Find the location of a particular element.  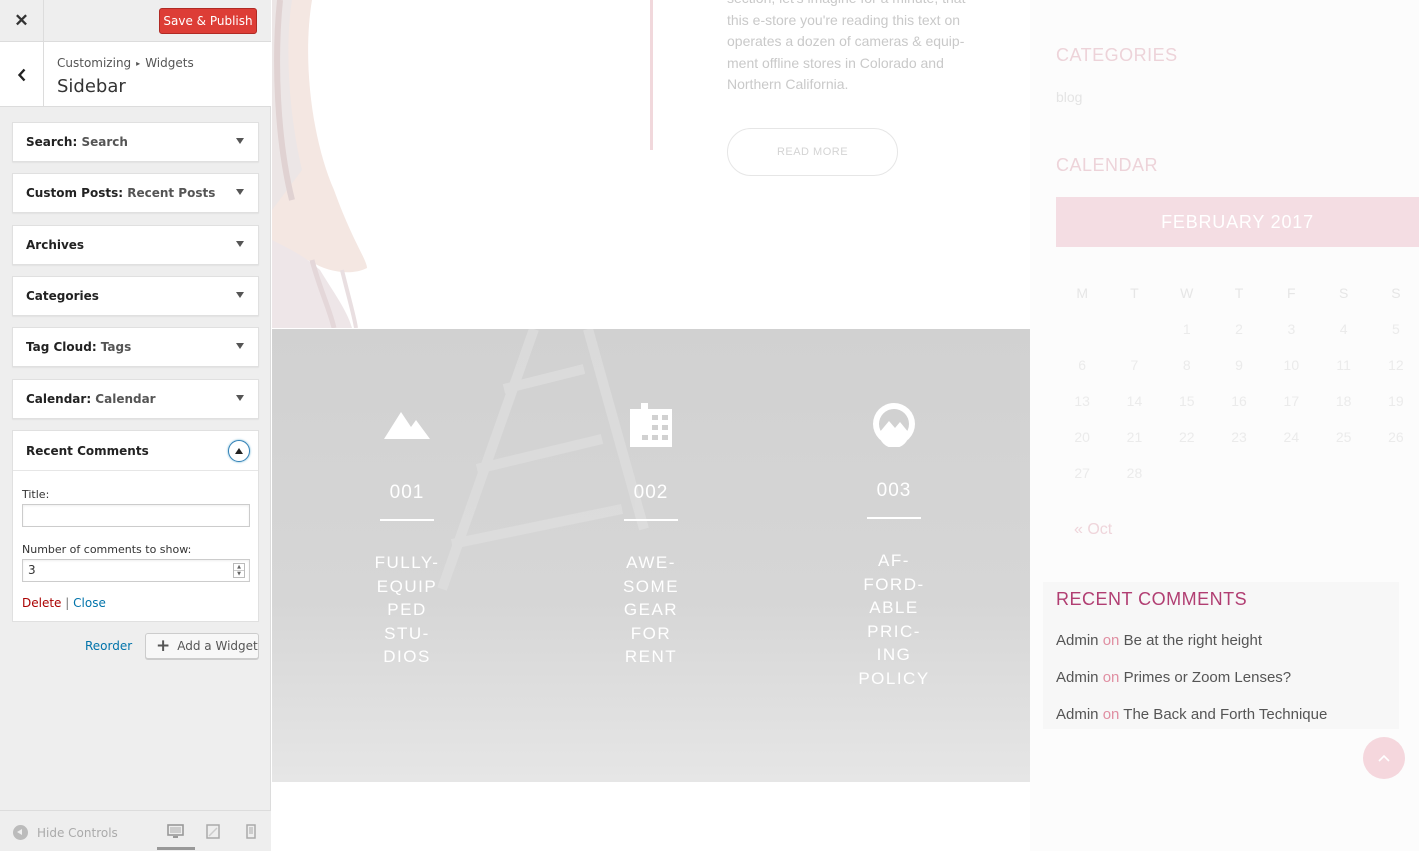

mountain-icon is located at coordinates (407, 425).